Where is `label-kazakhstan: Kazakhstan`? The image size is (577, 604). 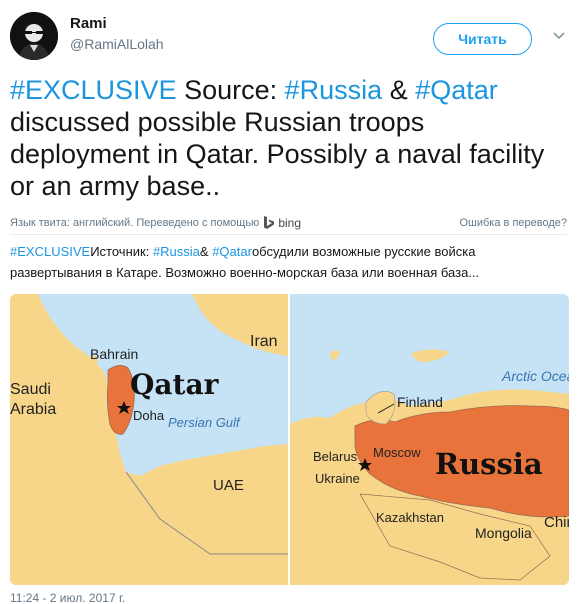
label-kazakhstan: Kazakhstan is located at coordinates (410, 517).